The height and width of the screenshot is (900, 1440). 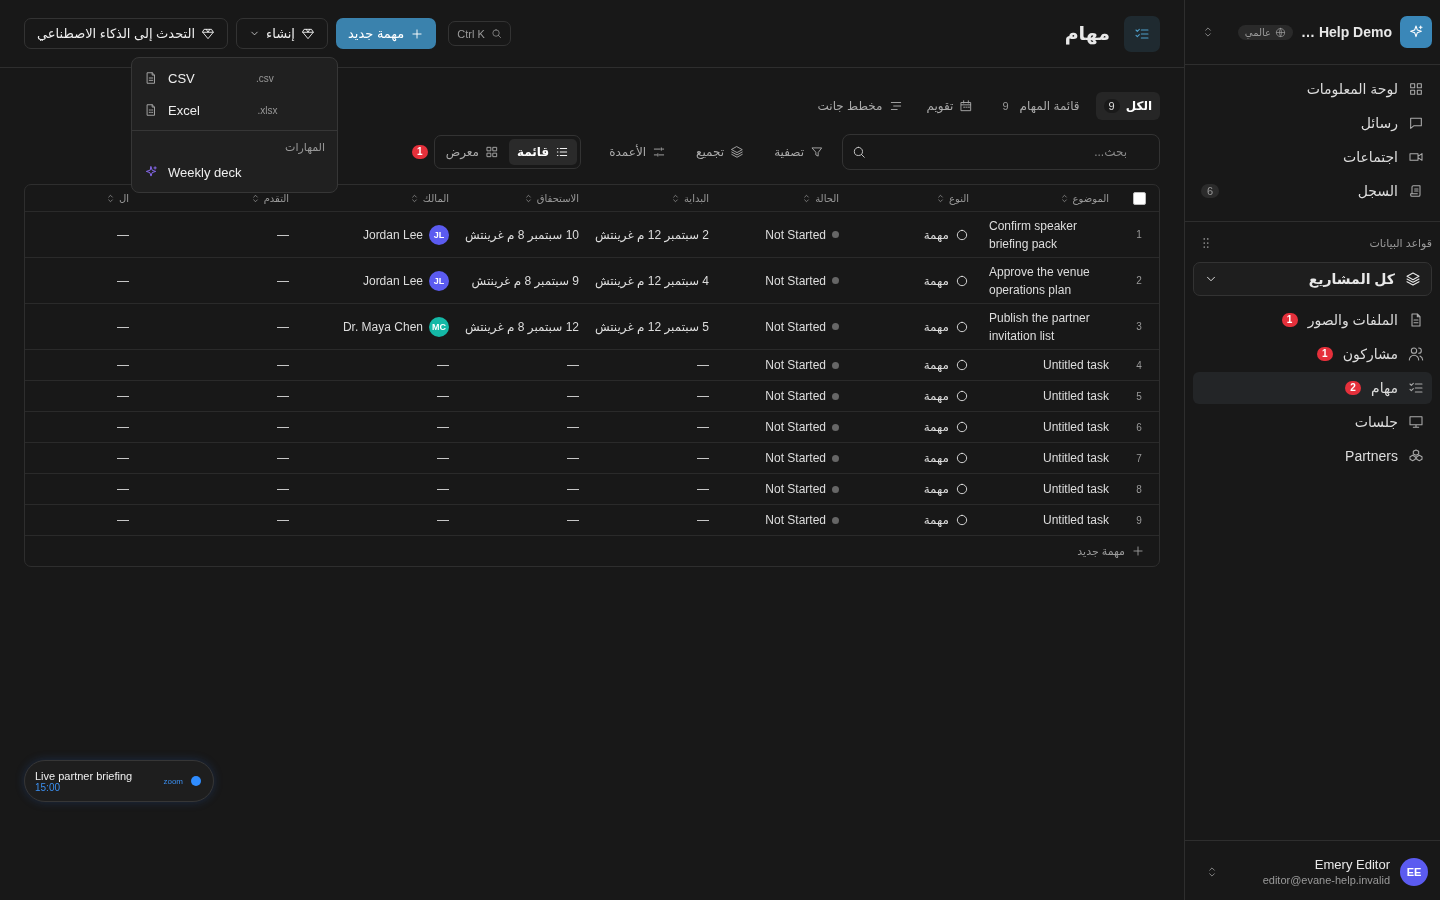 What do you see at coordinates (116, 198) in the screenshot?
I see `column-header: ال` at bounding box center [116, 198].